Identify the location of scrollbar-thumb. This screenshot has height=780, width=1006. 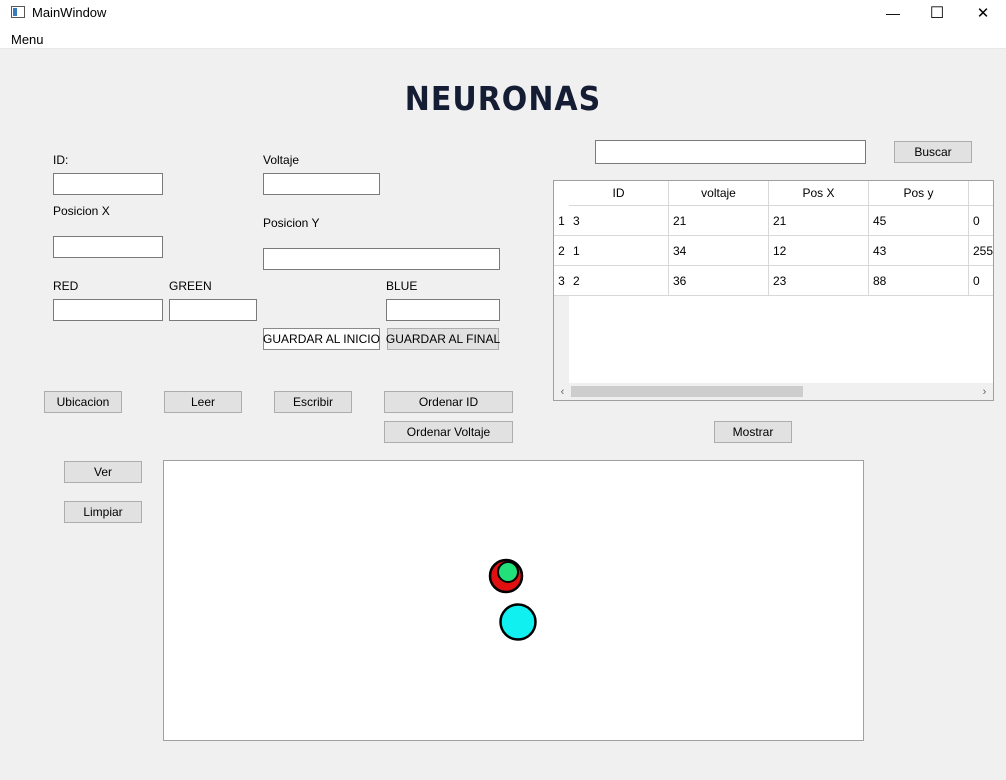
(687, 391).